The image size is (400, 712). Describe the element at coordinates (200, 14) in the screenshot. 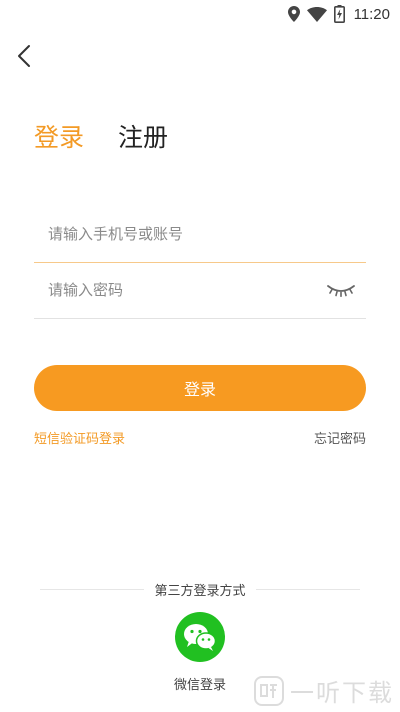

I see `status-bar: 11:20` at that location.